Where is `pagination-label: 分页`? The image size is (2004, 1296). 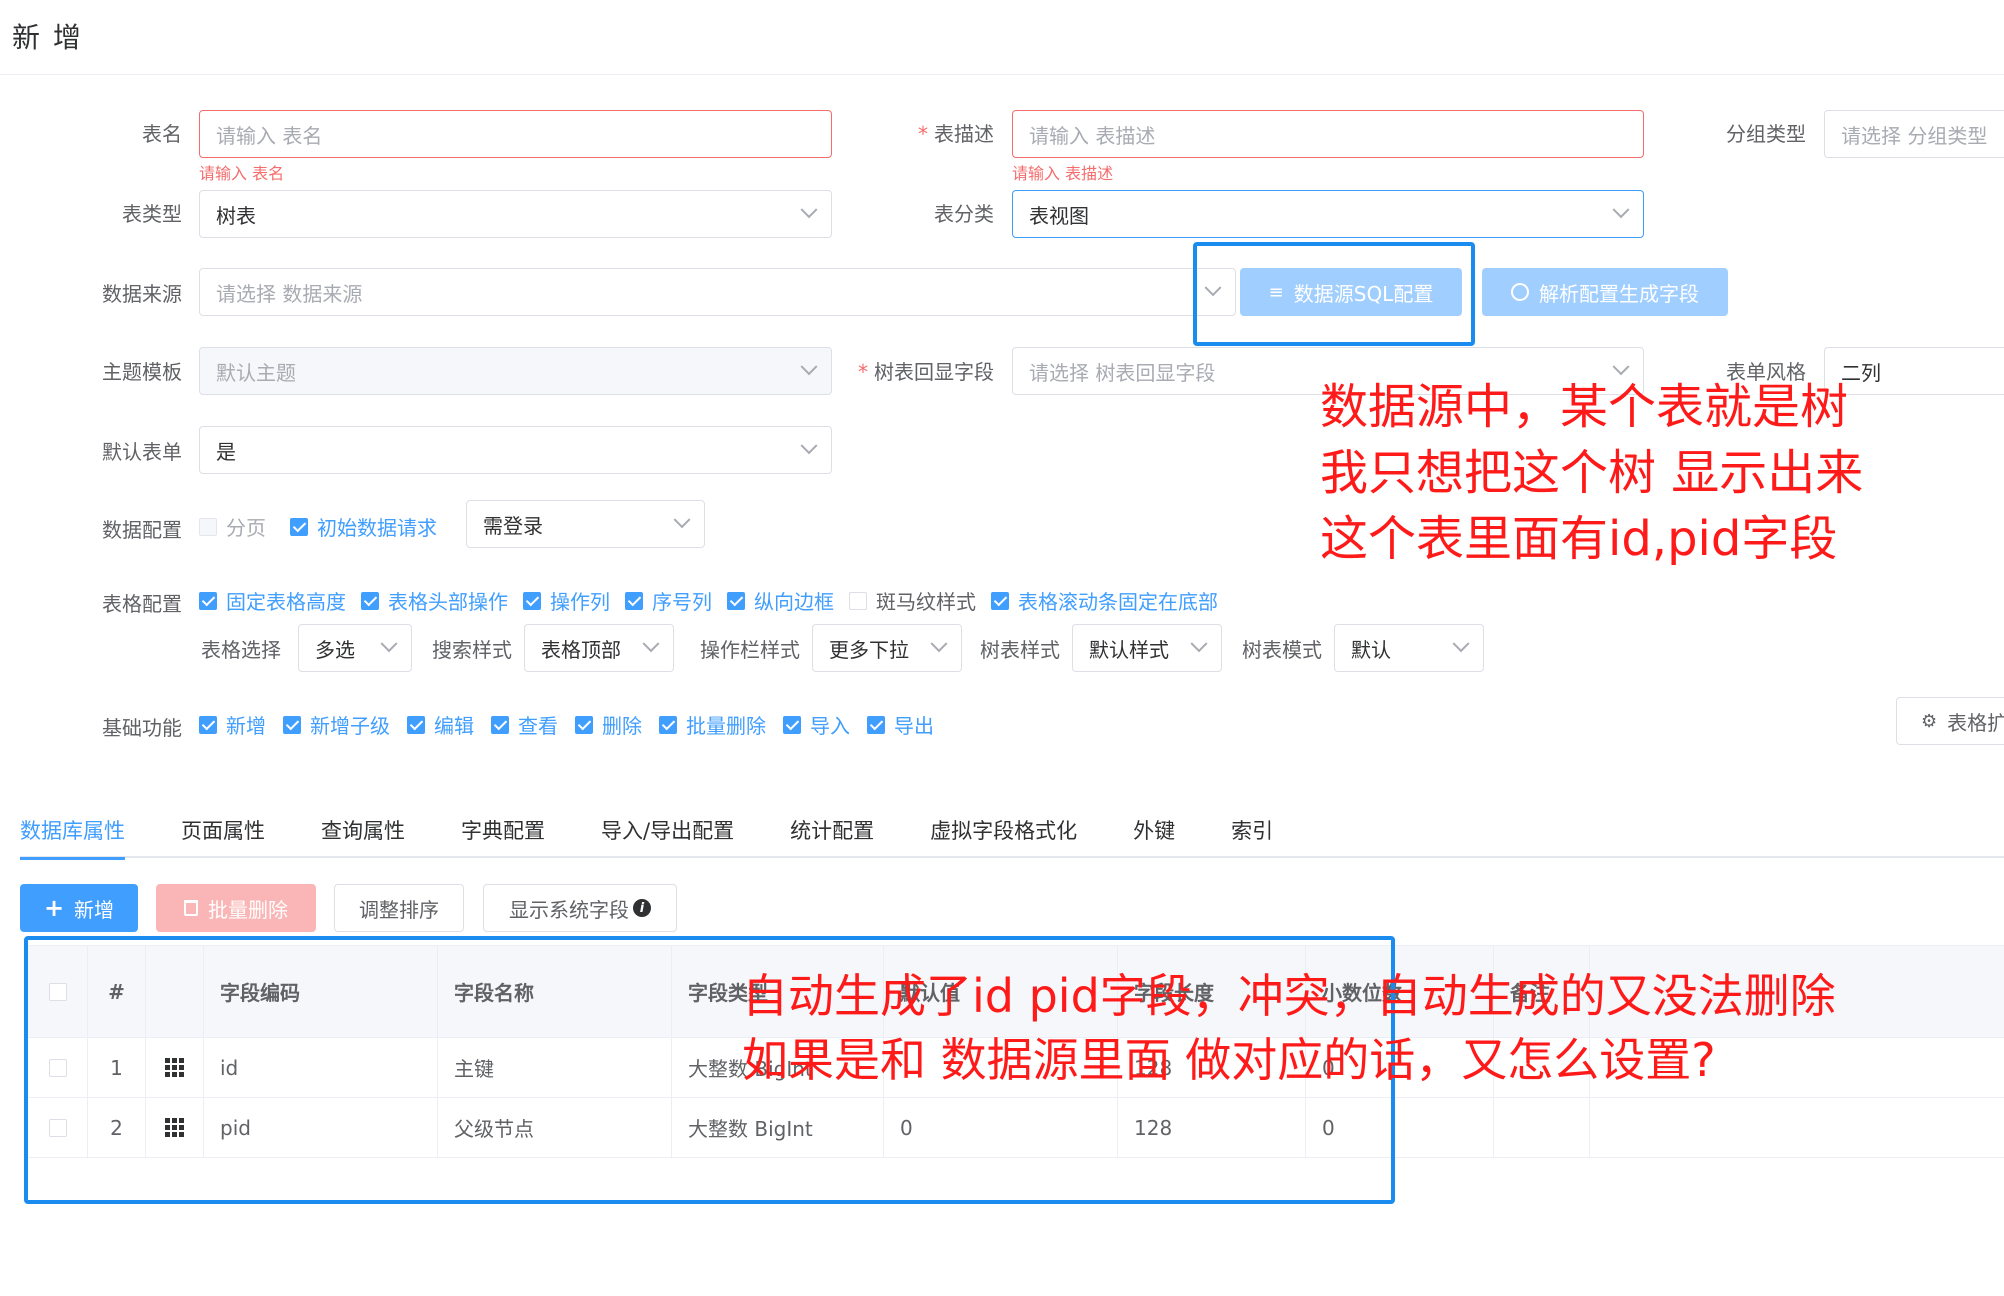 pagination-label: 分页 is located at coordinates (246, 528).